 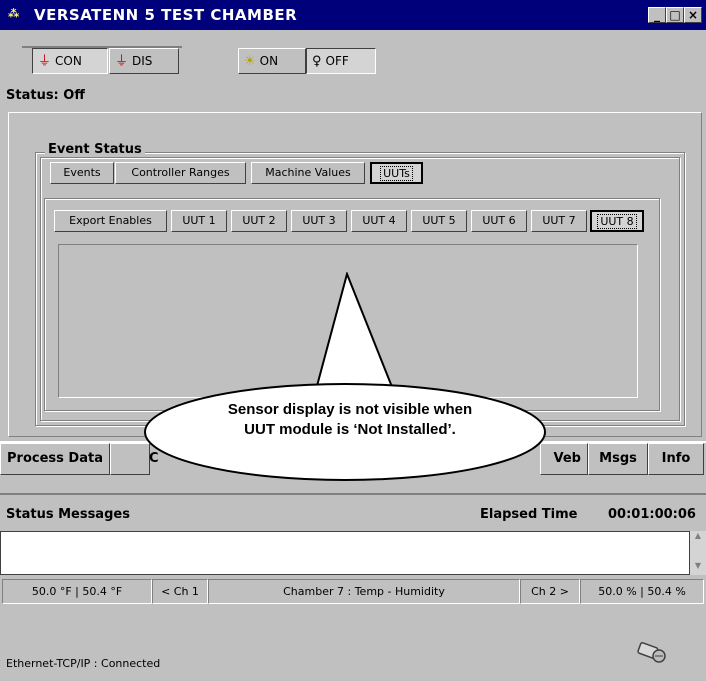 I want to click on tab-uuts-label: UUTs, so click(x=396, y=173).